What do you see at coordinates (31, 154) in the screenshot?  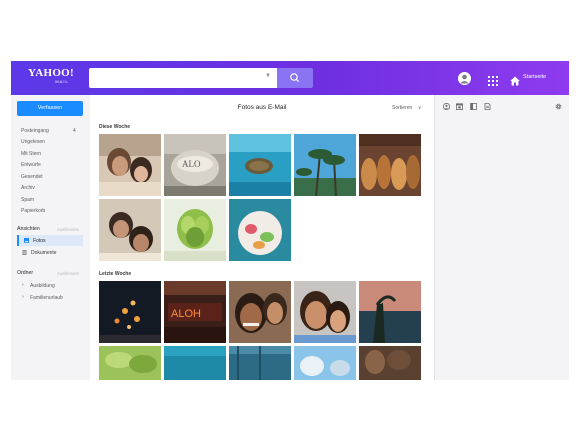 I see `folder-starred: Mit Stern` at bounding box center [31, 154].